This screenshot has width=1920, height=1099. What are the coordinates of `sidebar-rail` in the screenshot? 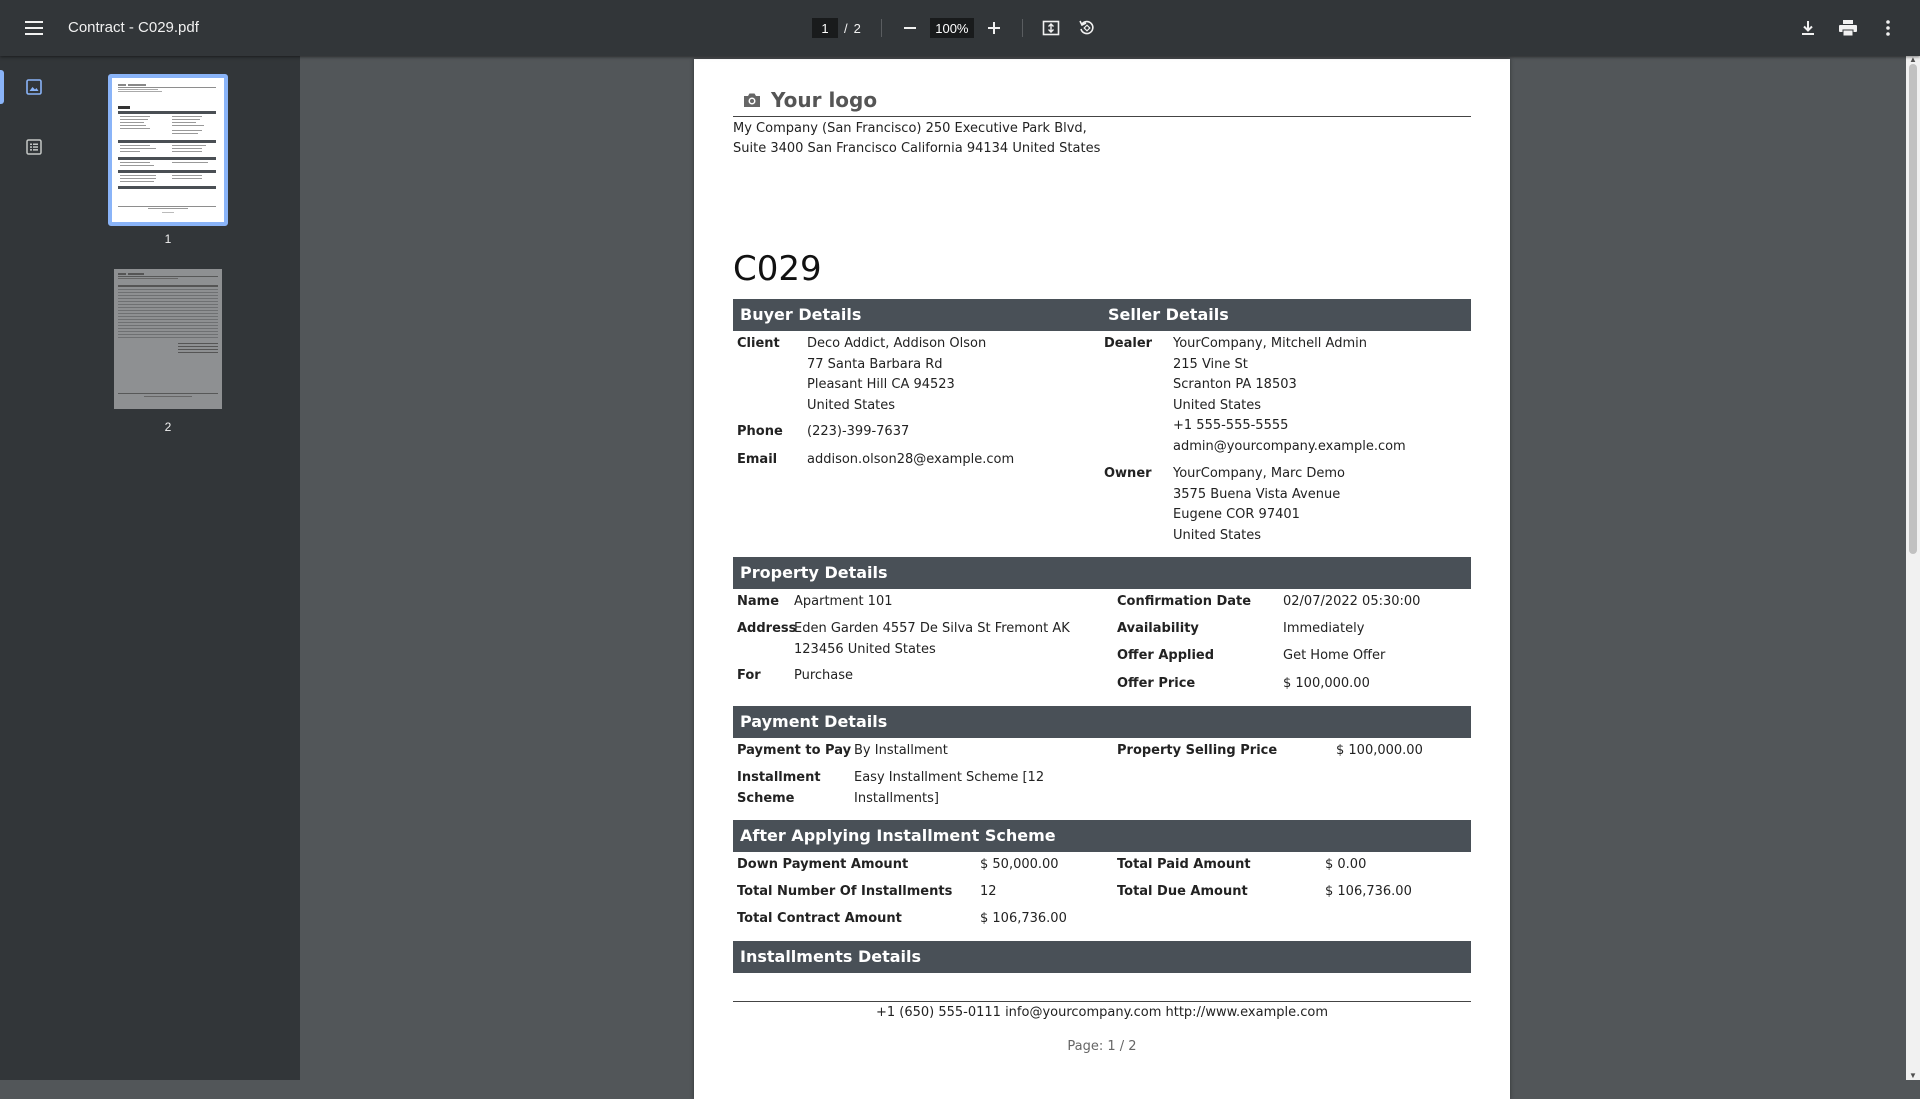 It's located at (34, 568).